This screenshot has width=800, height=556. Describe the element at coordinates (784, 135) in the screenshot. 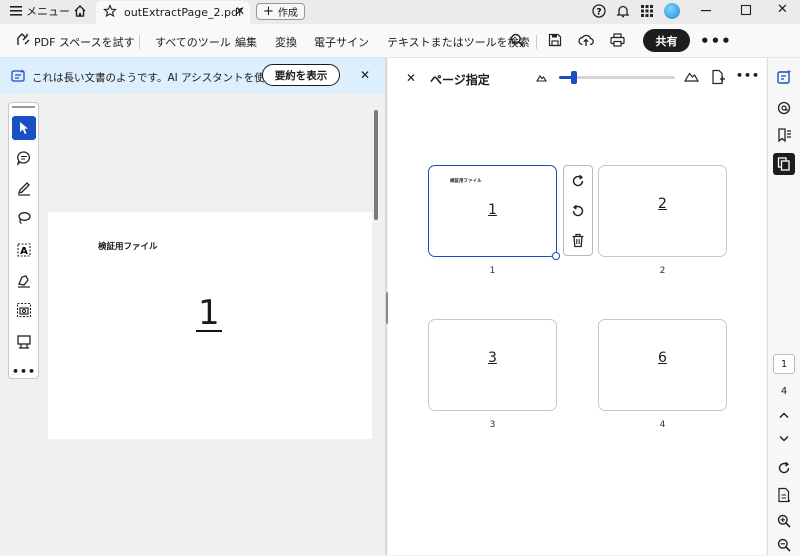

I see `bookmarks-rail-icon` at that location.